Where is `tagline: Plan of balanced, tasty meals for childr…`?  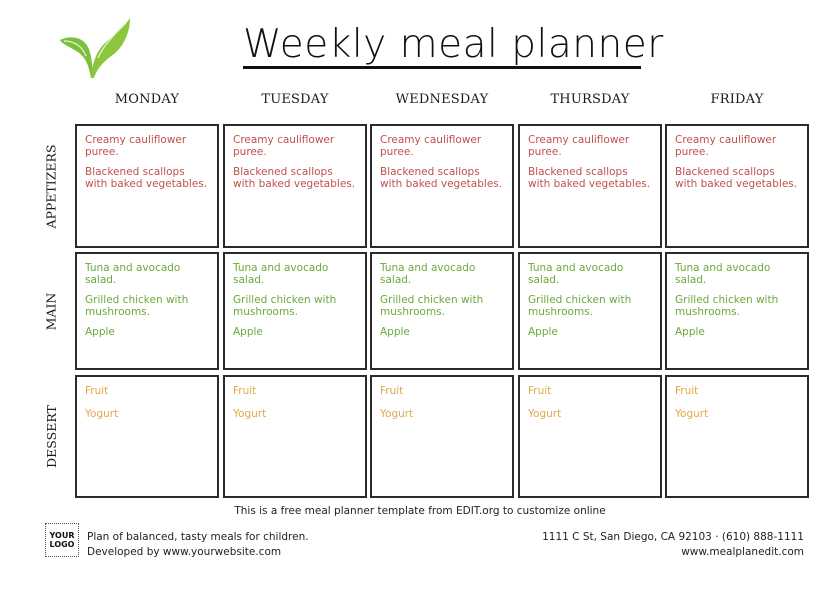 tagline: Plan of balanced, tasty meals for childr… is located at coordinates (198, 537).